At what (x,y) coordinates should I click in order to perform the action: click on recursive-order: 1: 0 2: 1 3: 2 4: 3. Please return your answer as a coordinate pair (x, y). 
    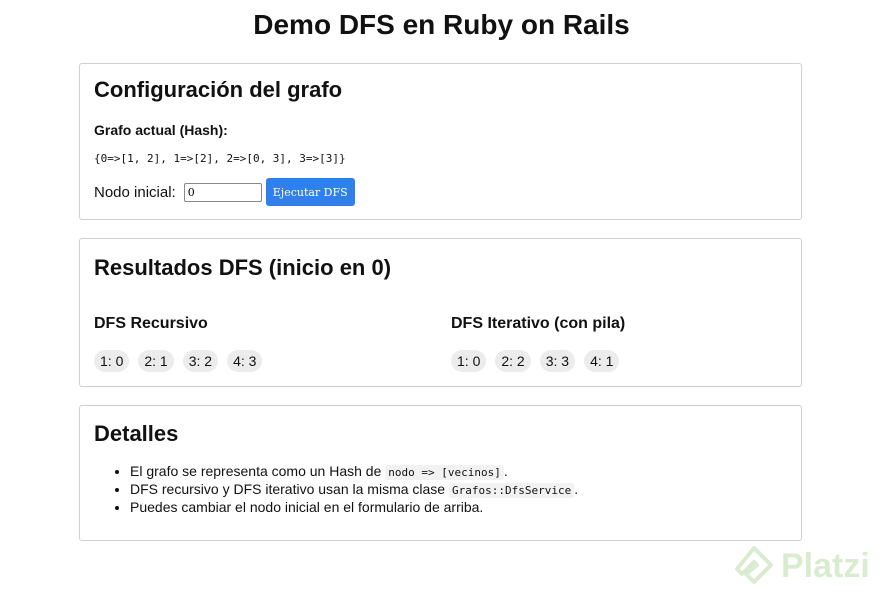
    Looking at the image, I should click on (182, 361).